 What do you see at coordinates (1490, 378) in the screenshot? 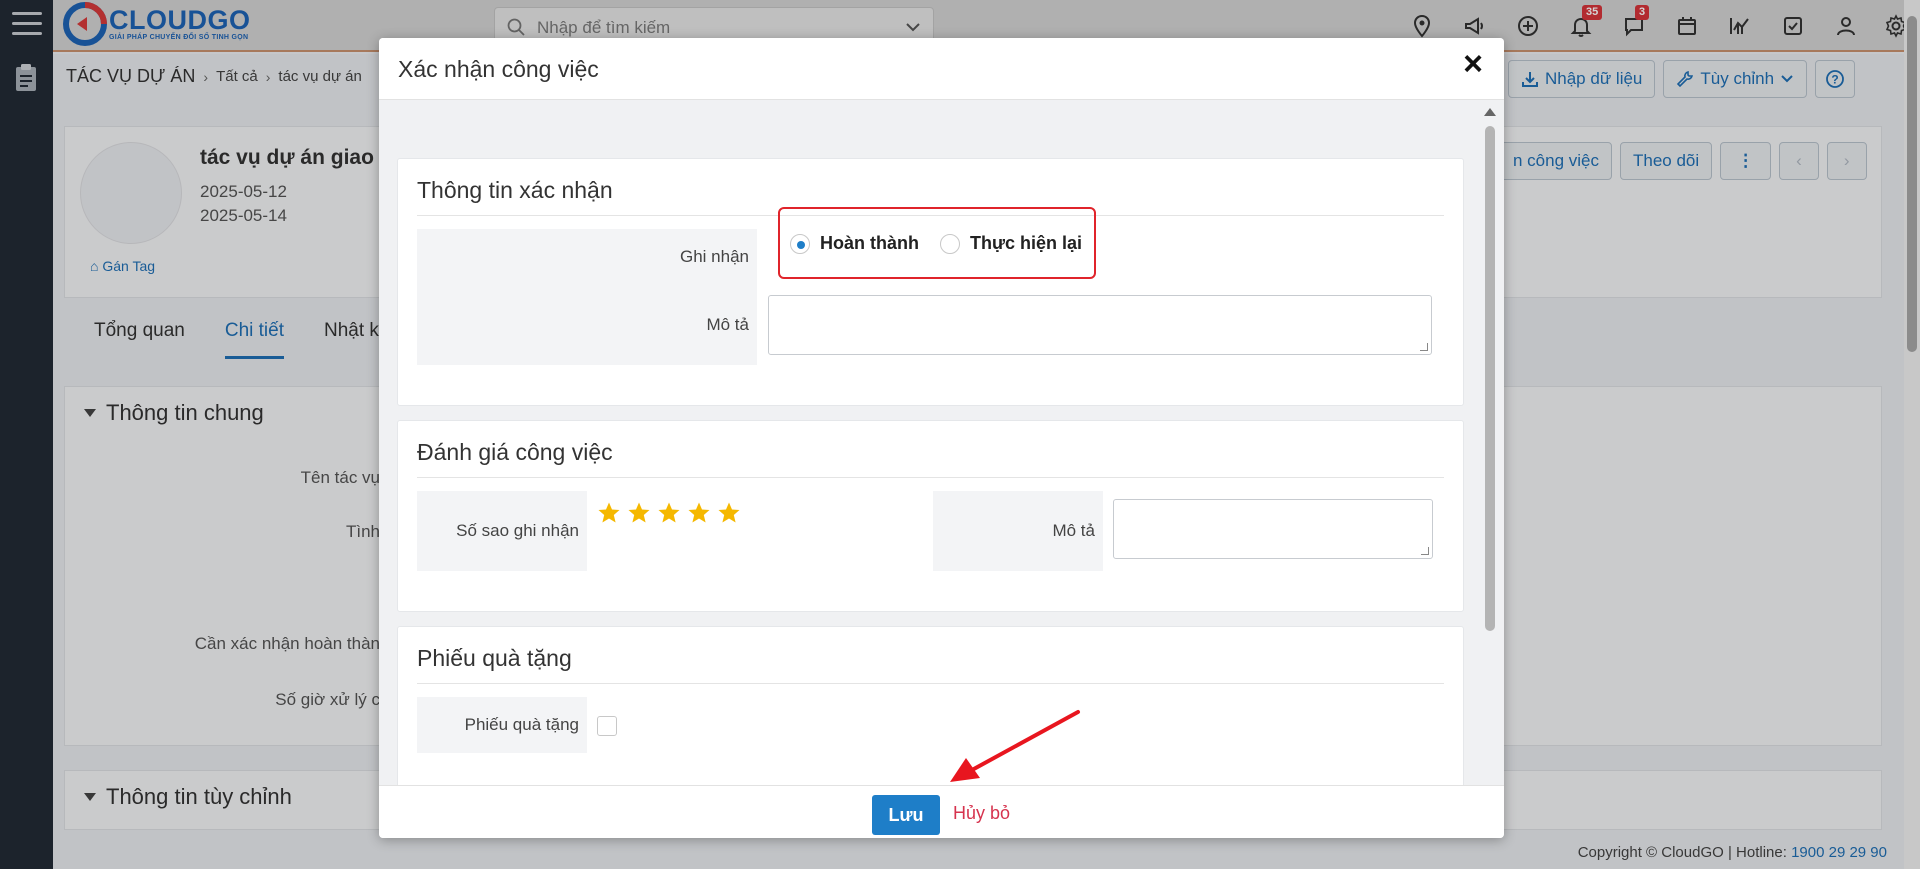
I see `dialog-scrollbar-thumb` at bounding box center [1490, 378].